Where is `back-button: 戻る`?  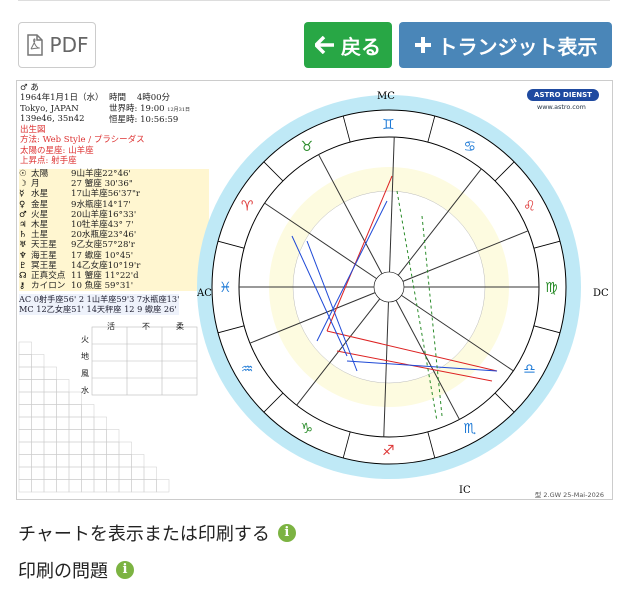
back-button: 戻る is located at coordinates (348, 45).